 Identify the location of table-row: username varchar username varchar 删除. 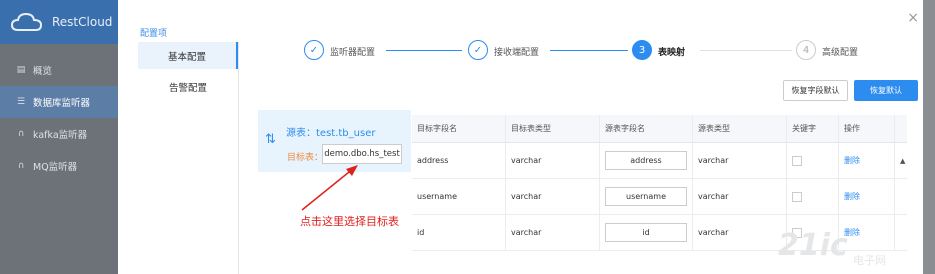
(659, 197).